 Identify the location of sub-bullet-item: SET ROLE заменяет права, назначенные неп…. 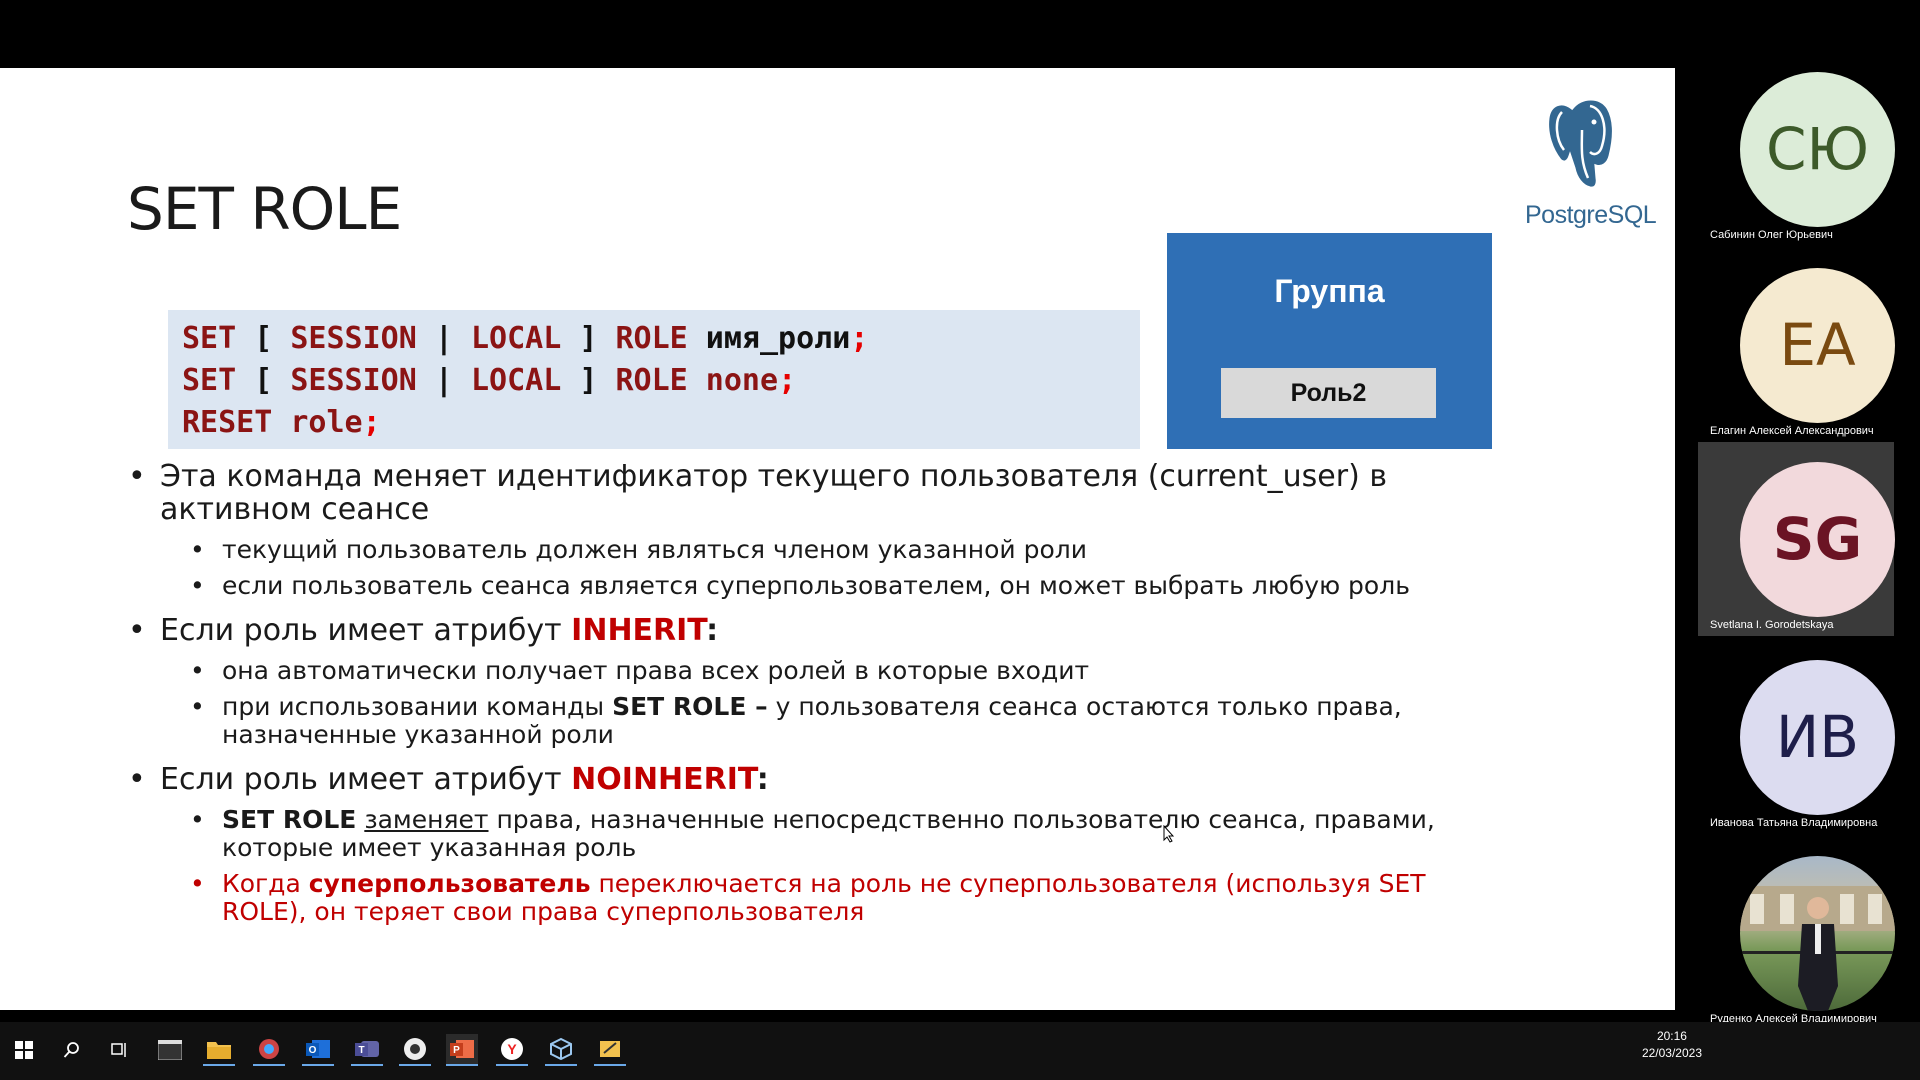
(818, 834).